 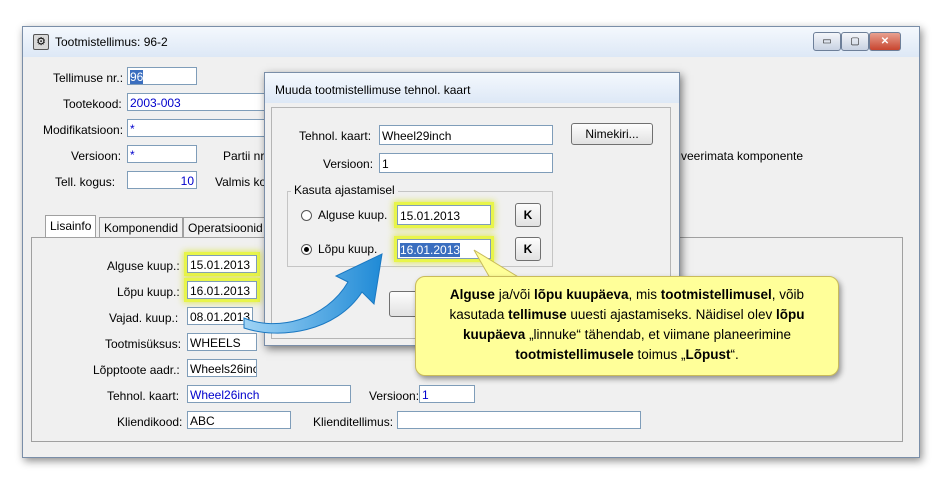 What do you see at coordinates (224, 227) in the screenshot?
I see `tab-operatsioonid: Operatsioonid` at bounding box center [224, 227].